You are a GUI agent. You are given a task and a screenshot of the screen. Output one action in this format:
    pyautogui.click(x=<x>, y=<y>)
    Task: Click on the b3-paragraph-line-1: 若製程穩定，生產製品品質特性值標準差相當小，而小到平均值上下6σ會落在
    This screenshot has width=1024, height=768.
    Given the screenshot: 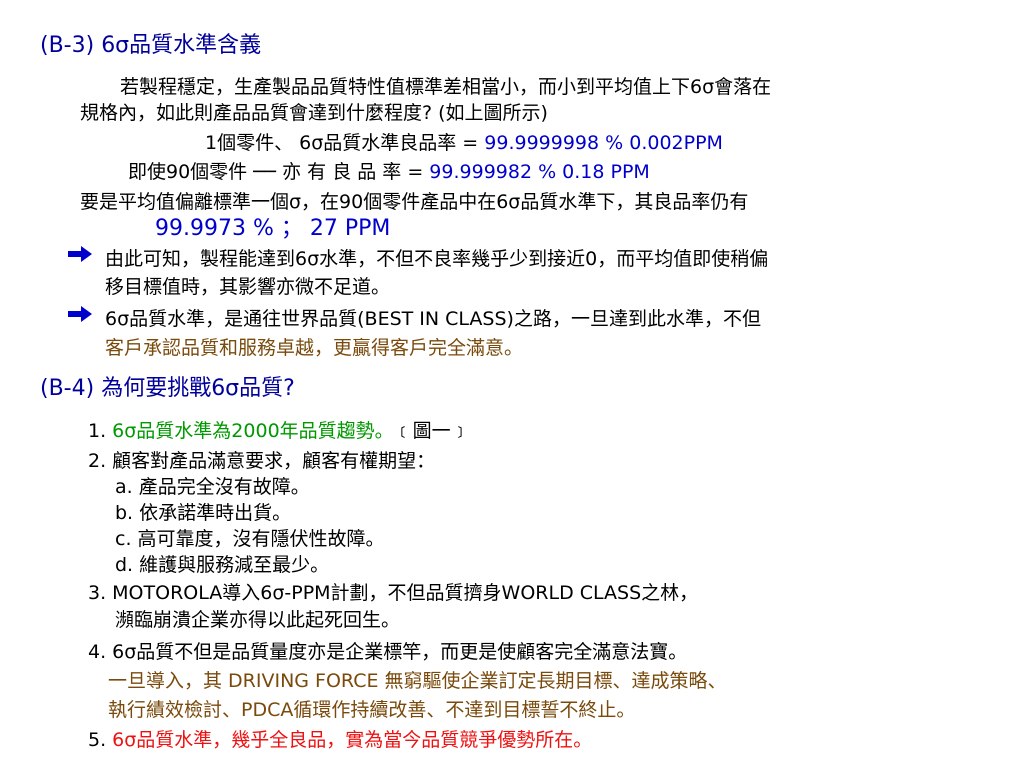 What is the action you would take?
    pyautogui.click(x=446, y=87)
    